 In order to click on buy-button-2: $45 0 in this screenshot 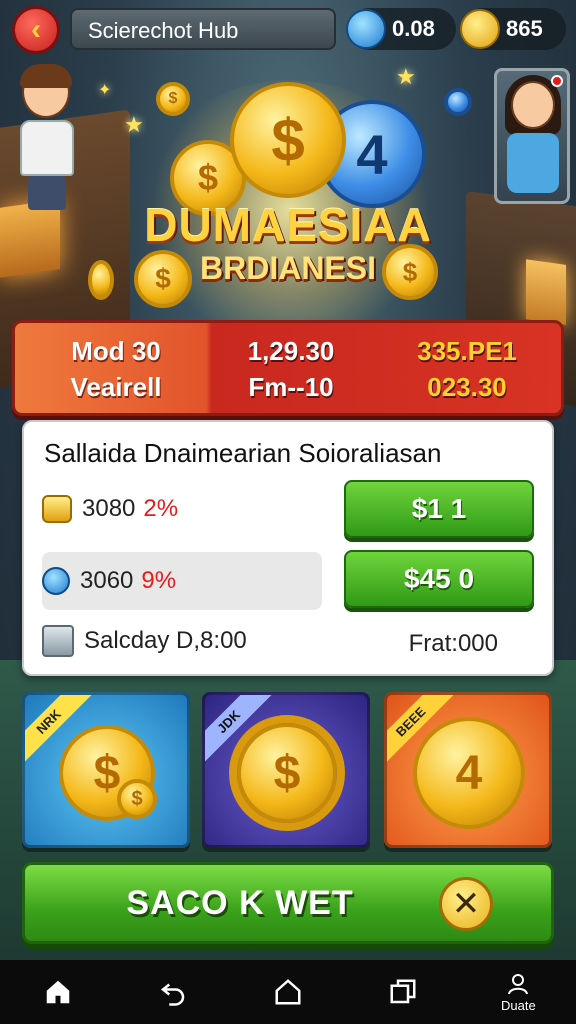, I will do `click(439, 579)`.